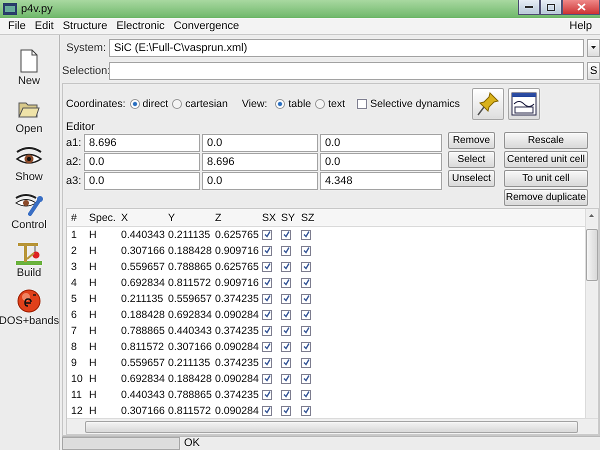 The image size is (600, 450). I want to click on table-cell-text: 0.440343, so click(190, 331).